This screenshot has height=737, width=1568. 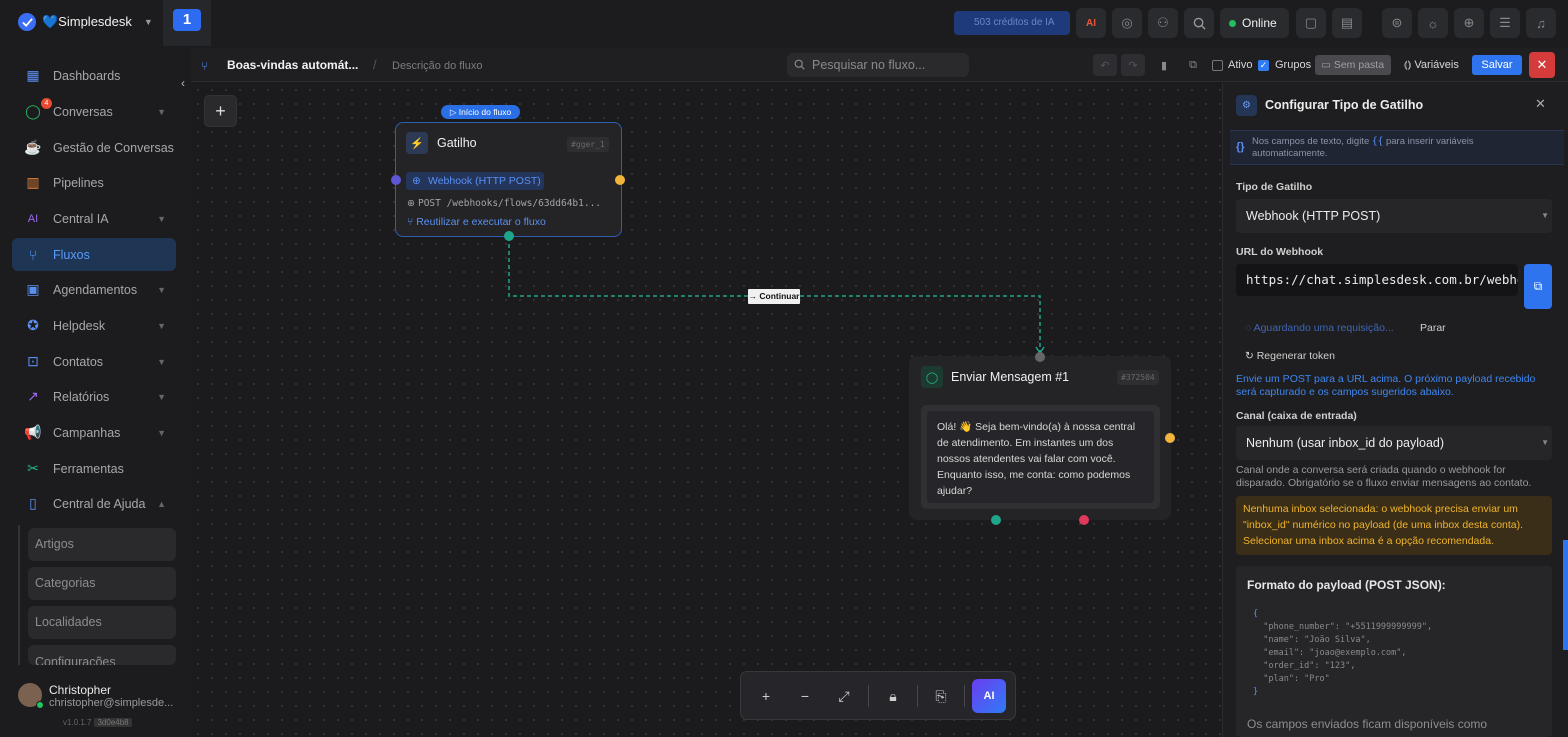 I want to click on subitem-categorias: Categorias, so click(x=102, y=583).